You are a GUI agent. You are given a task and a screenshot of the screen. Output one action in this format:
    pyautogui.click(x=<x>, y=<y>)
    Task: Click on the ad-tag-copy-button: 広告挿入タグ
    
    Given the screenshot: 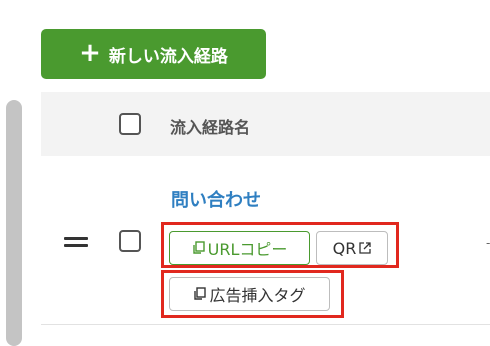 What is the action you would take?
    pyautogui.click(x=249, y=294)
    